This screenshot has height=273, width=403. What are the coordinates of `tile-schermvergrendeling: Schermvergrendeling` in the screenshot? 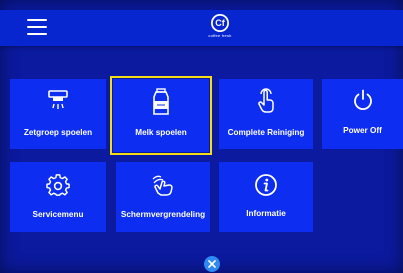 It's located at (163, 197).